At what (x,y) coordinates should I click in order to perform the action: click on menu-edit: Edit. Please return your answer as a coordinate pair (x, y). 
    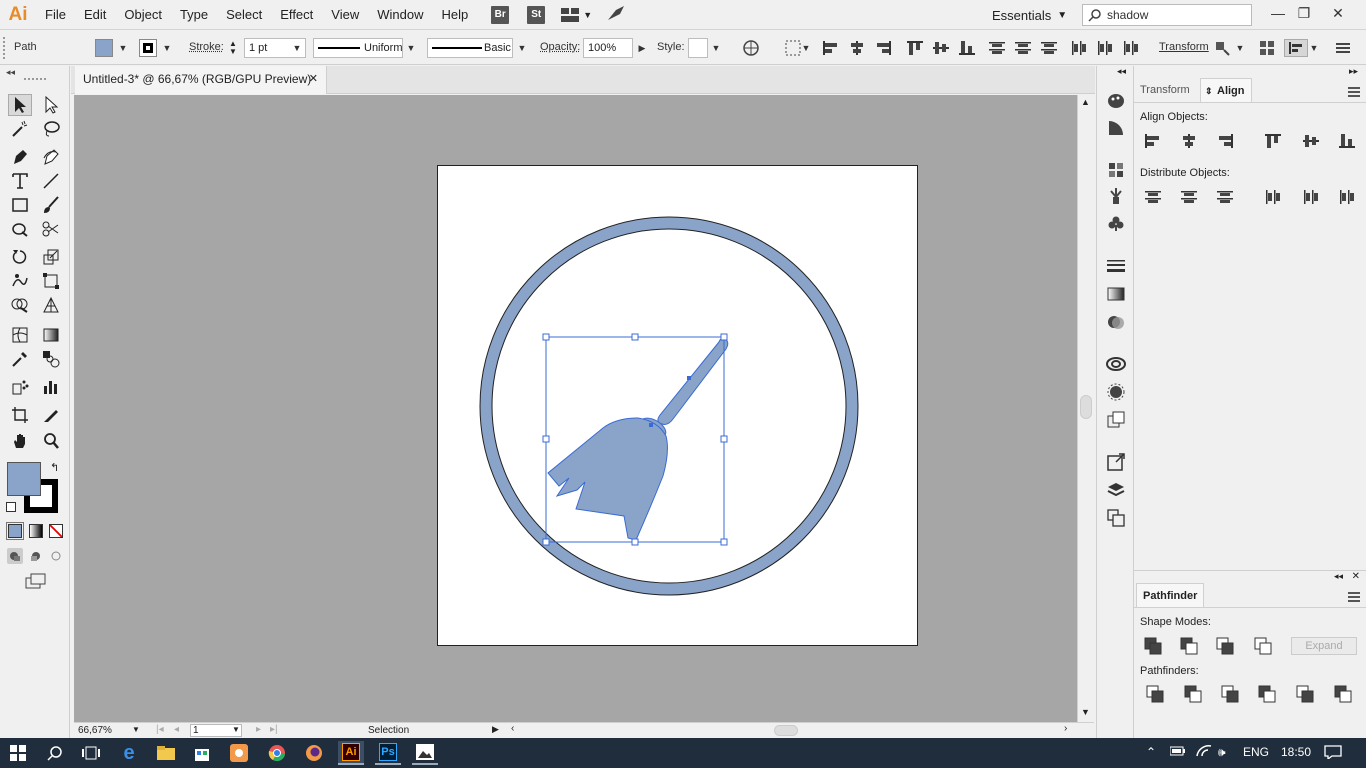
    Looking at the image, I should click on (95, 15).